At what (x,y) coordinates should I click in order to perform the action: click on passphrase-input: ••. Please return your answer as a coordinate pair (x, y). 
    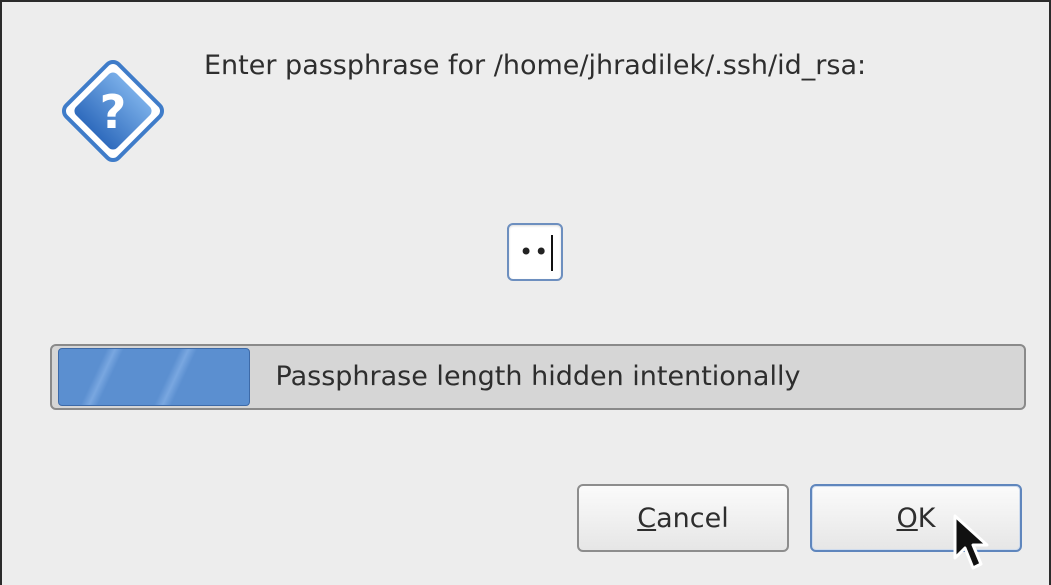
    Looking at the image, I should click on (535, 252).